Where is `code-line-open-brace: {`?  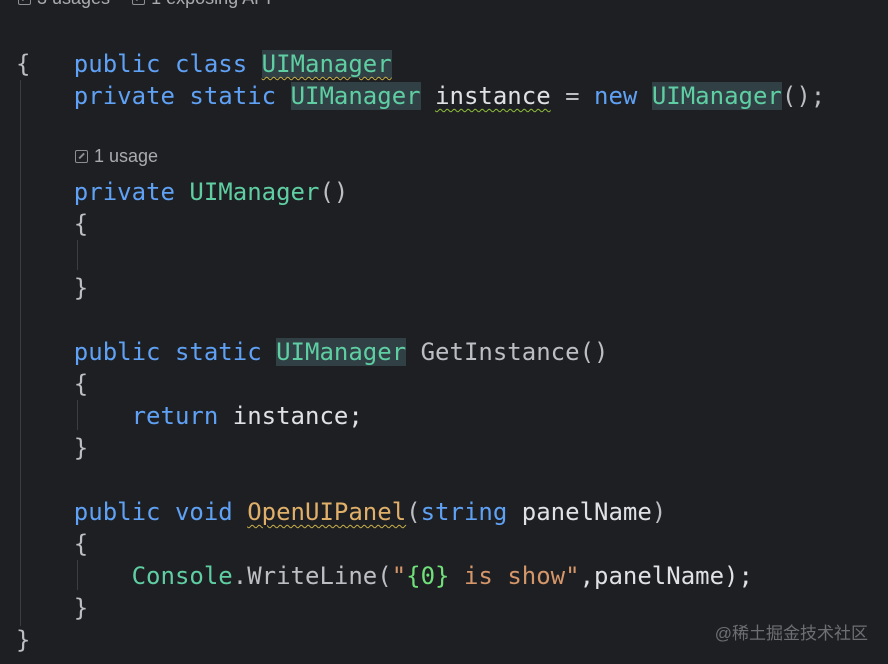
code-line-open-brace: { is located at coordinates (23, 64).